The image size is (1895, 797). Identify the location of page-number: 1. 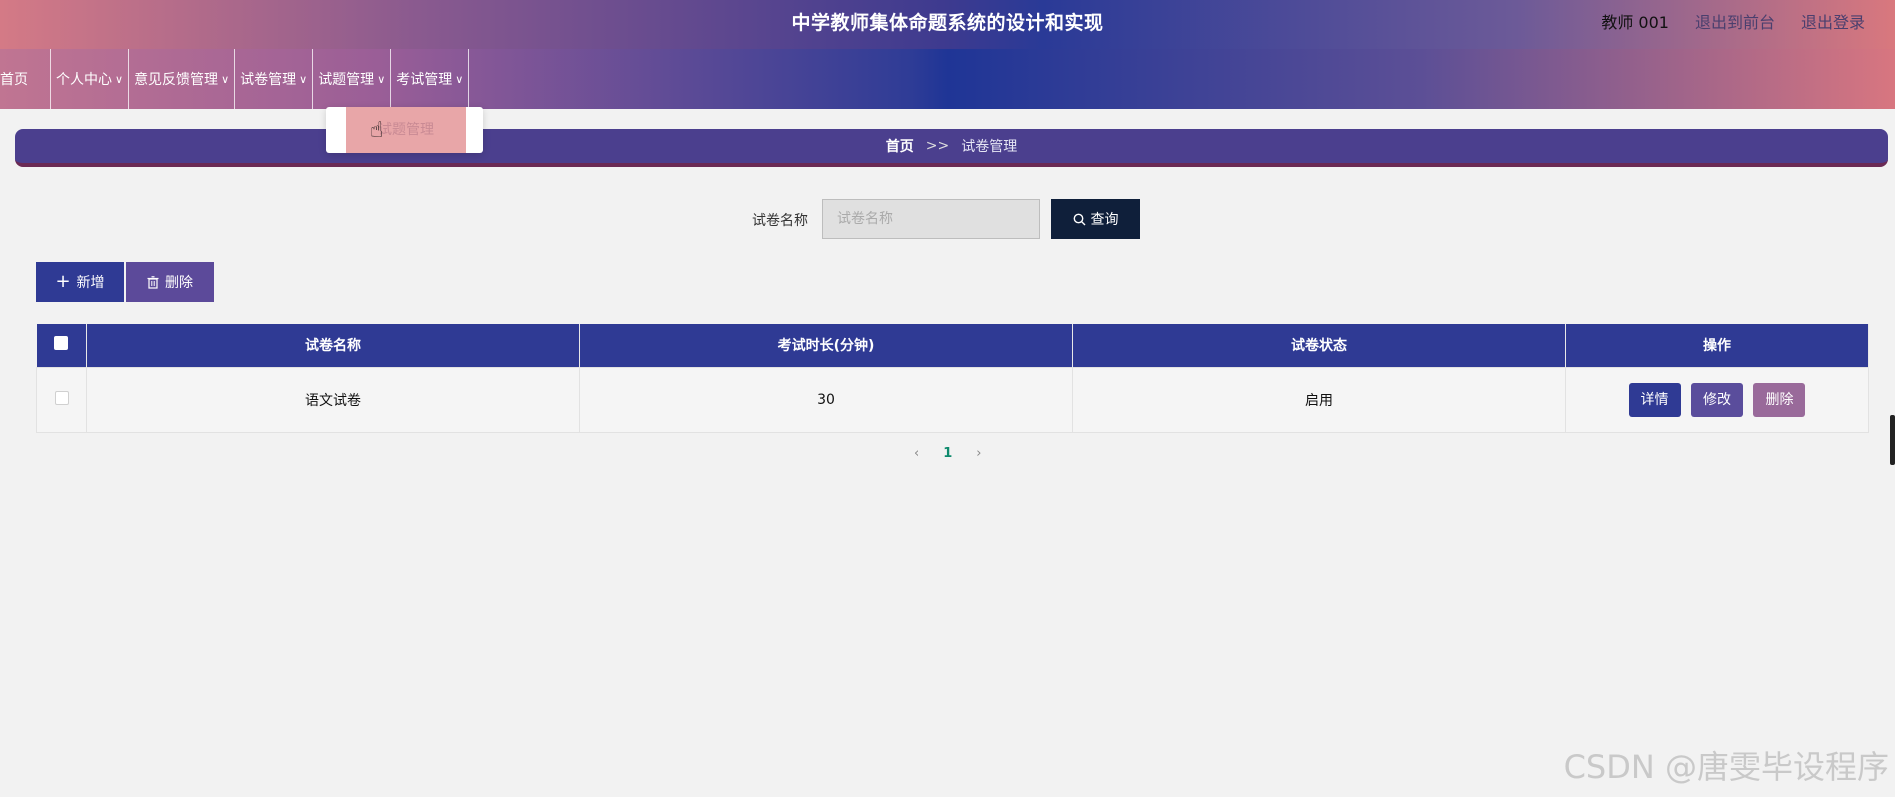
(947, 453).